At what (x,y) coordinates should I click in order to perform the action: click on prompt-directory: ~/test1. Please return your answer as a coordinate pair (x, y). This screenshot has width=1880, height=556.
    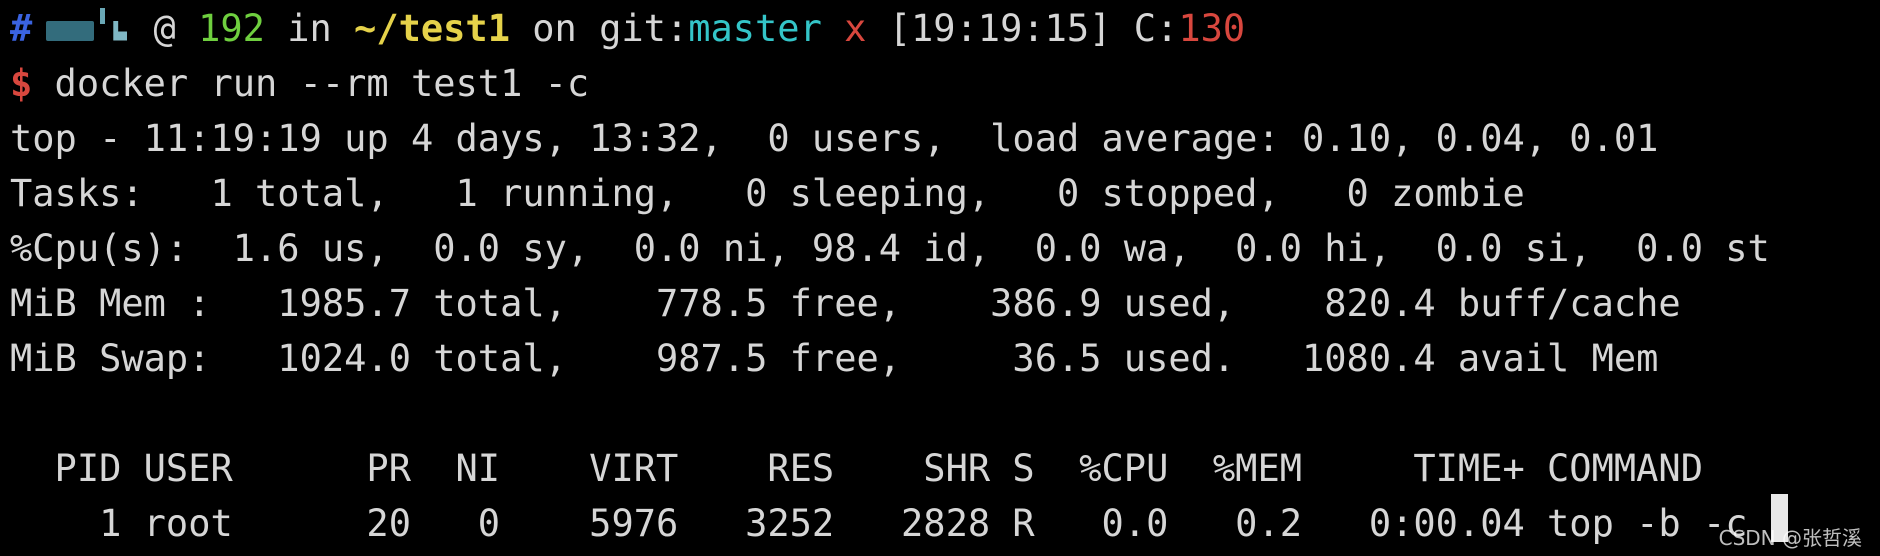
    Looking at the image, I should click on (432, 28).